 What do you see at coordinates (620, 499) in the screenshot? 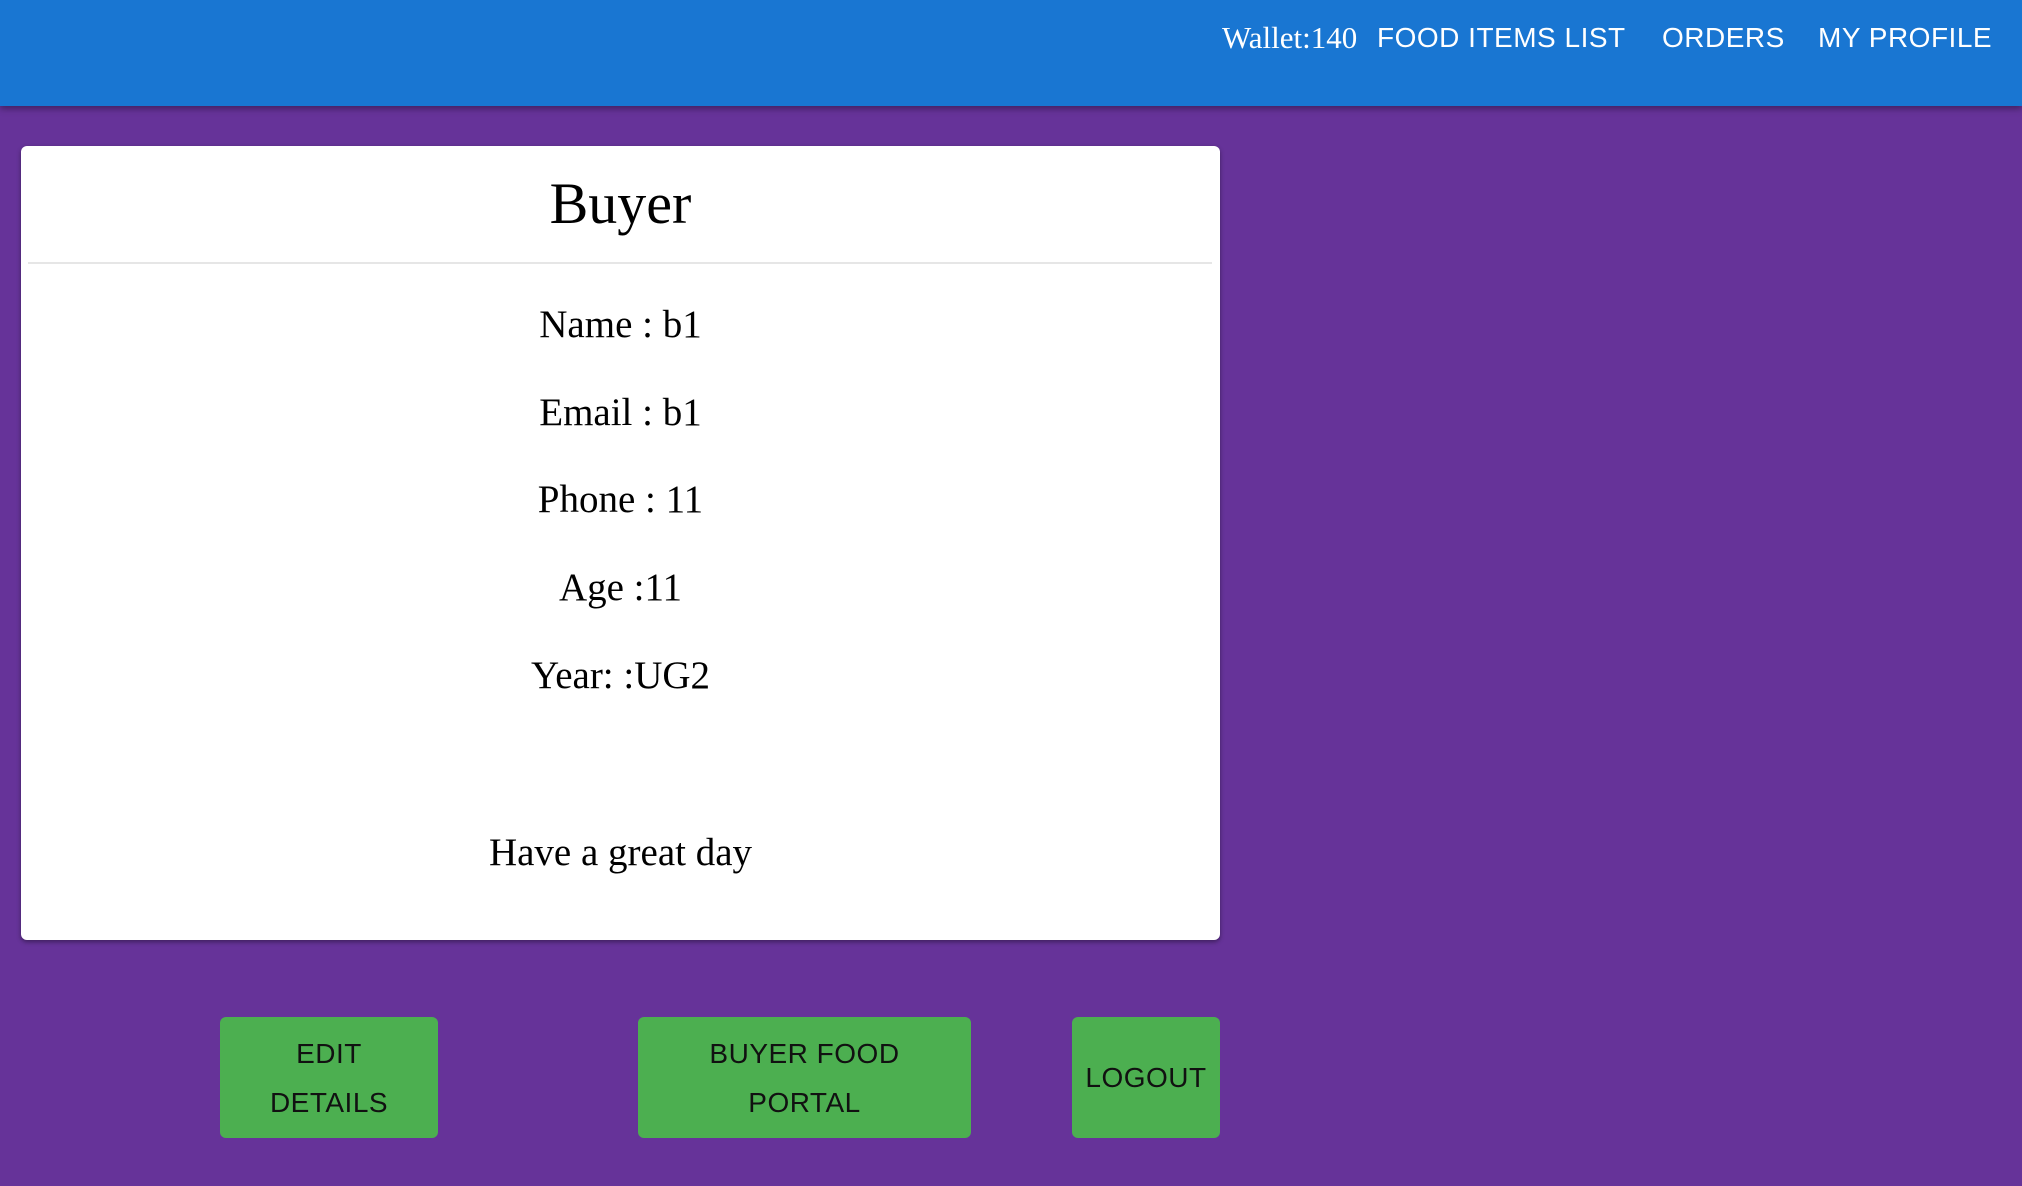
I see `profile-phone: Phone : 11` at bounding box center [620, 499].